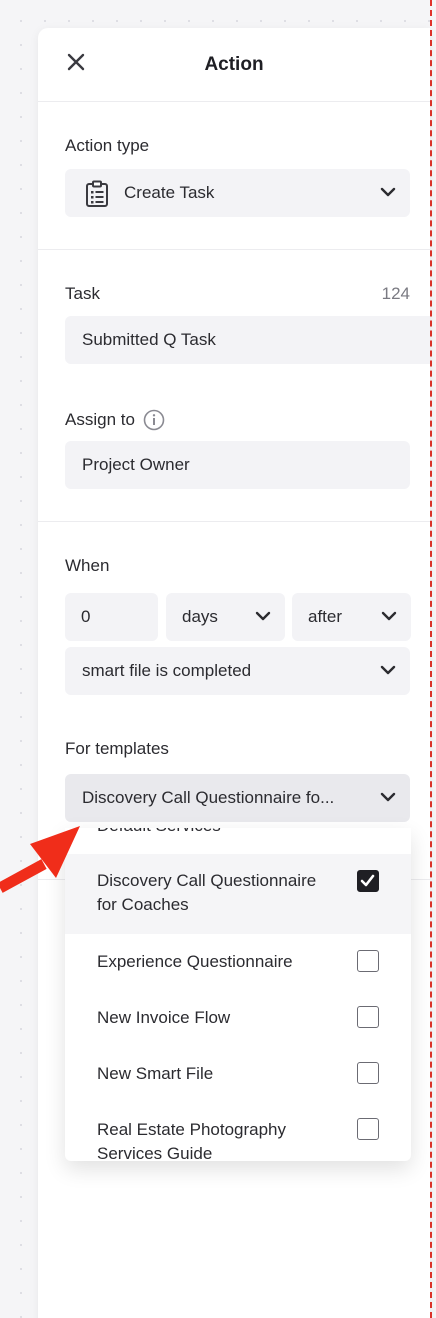 This screenshot has width=436, height=1318. Describe the element at coordinates (207, 880) in the screenshot. I see `template-option-label-line1: Discovery Call Questionnaire` at that location.